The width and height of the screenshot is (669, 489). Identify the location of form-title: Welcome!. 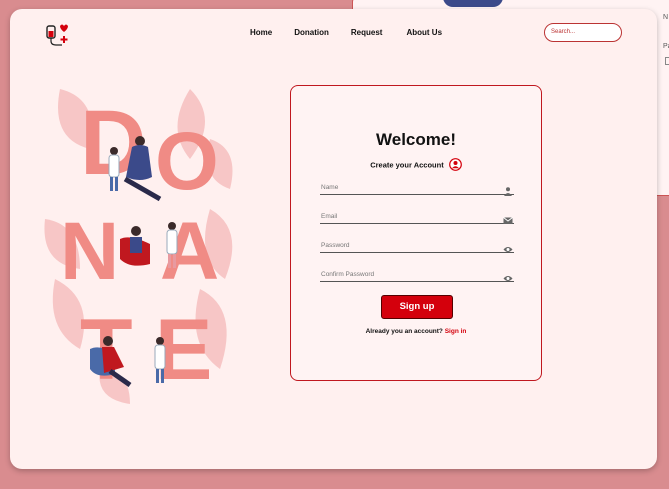
(416, 139).